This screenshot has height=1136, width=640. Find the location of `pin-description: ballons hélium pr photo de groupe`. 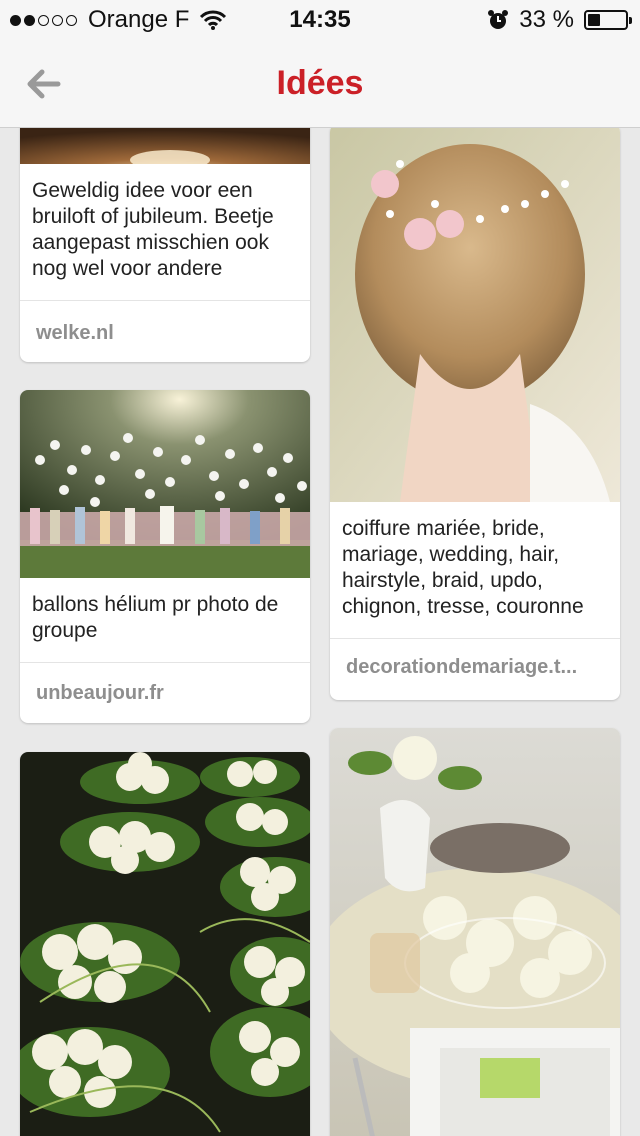

pin-description: ballons hélium pr photo de groupe is located at coordinates (155, 617).